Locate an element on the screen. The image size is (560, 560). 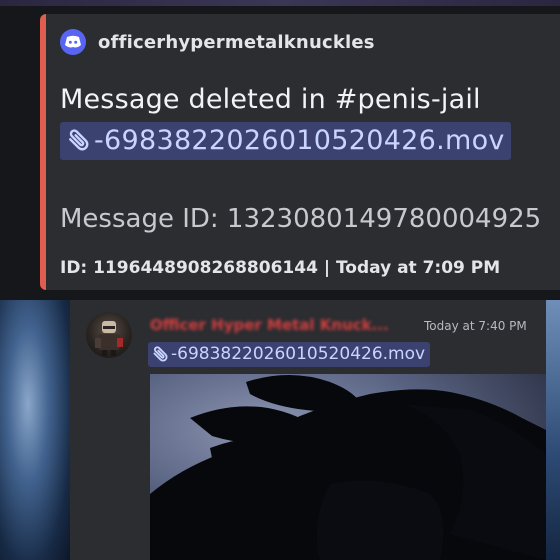
embed-author-name: officerhypermetalknuckles is located at coordinates (236, 42).